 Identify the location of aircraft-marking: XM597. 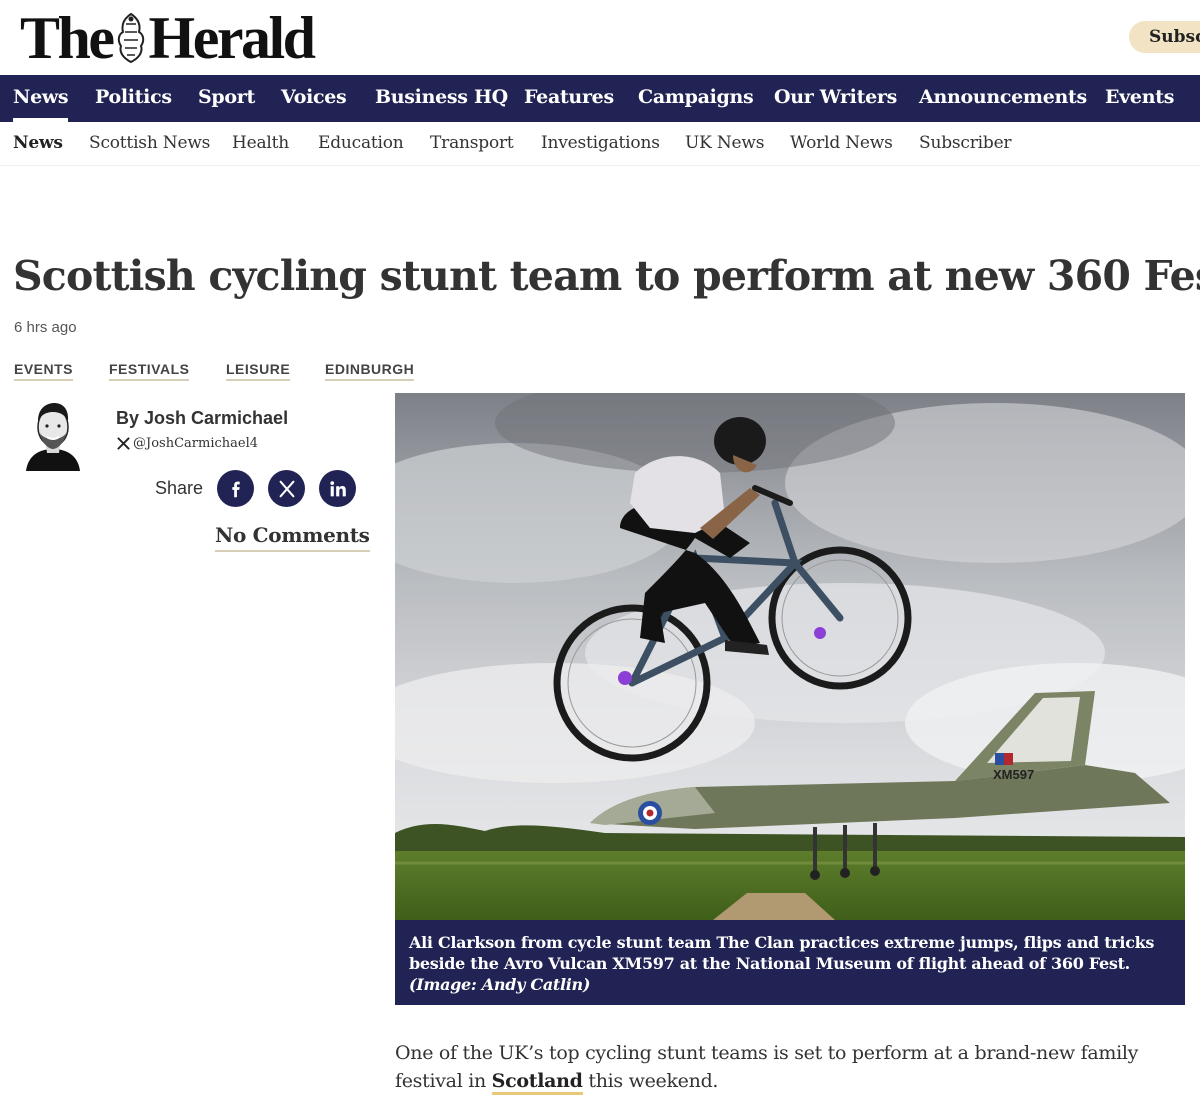
(1013, 774).